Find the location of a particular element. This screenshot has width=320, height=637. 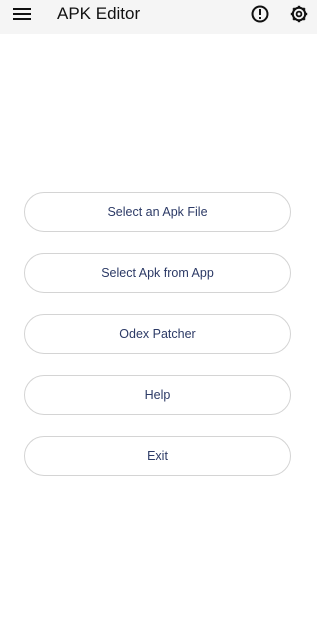

exit-button: Exit is located at coordinates (157, 456).